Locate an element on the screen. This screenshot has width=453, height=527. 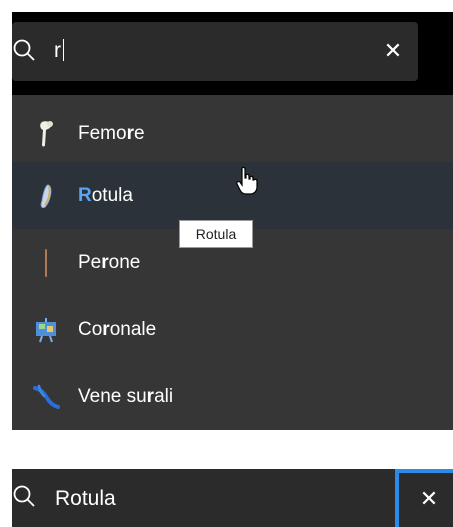
femur-bone-icon is located at coordinates (46, 133).